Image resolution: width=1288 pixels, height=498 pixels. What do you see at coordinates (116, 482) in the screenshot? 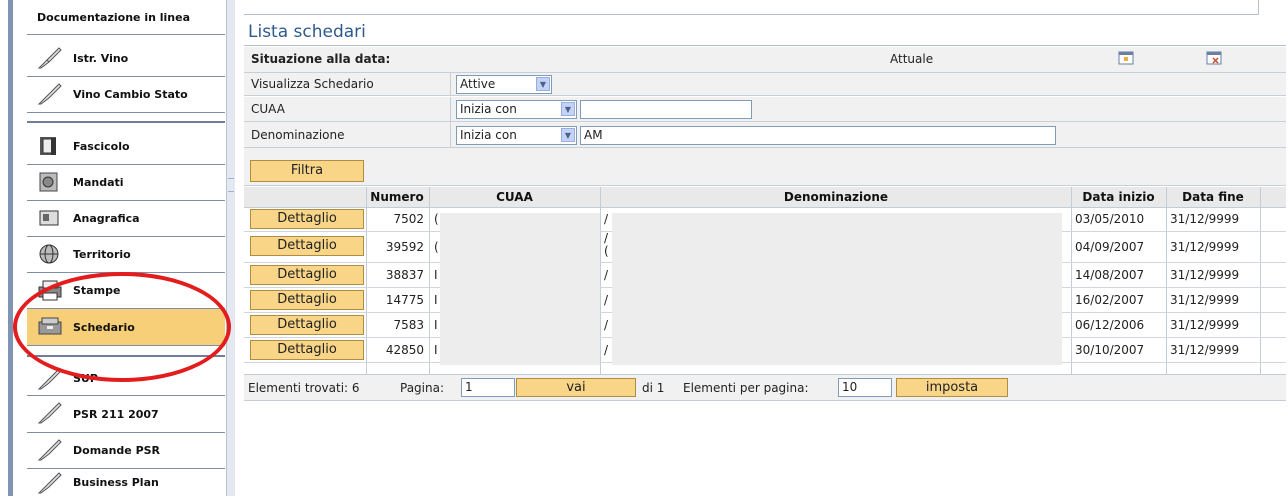
I see `sidebar-item-label: Business Plan` at bounding box center [116, 482].